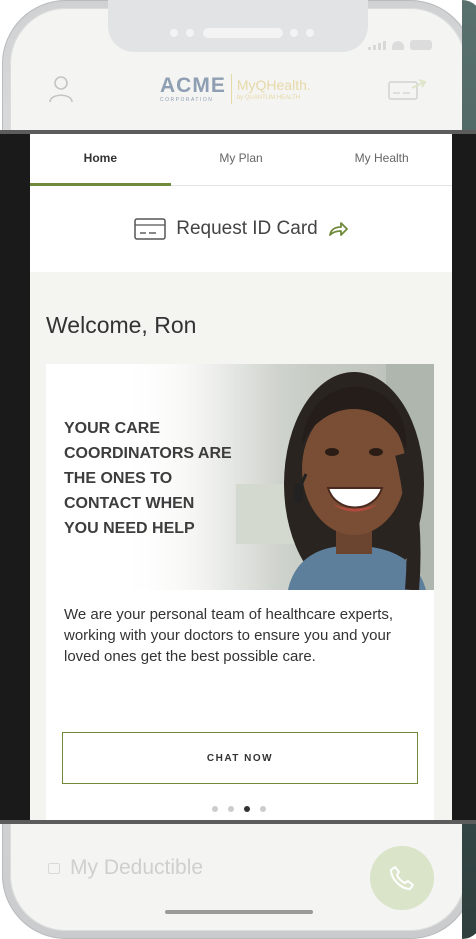  I want to click on phone-icon, so click(402, 878).